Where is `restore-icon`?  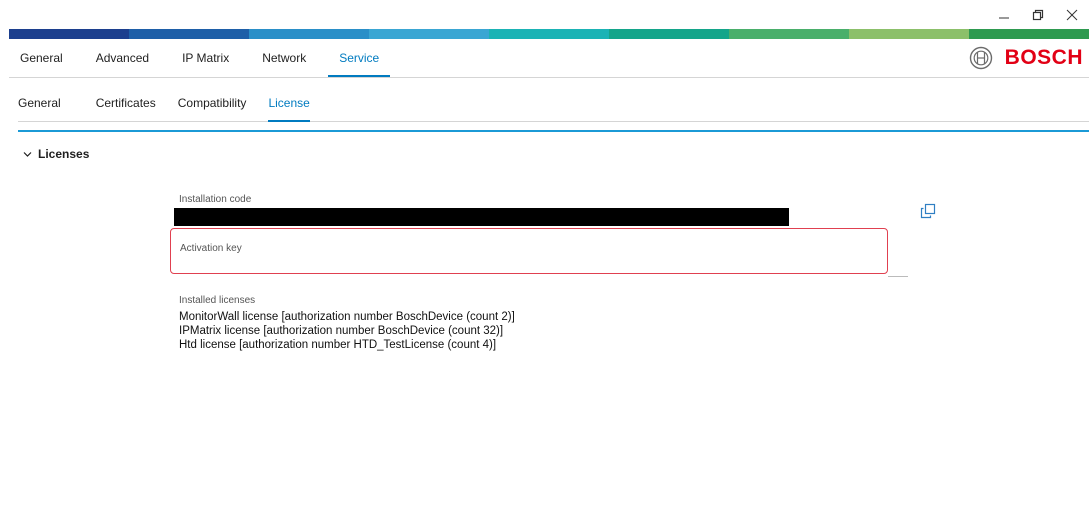
restore-icon is located at coordinates (1038, 15).